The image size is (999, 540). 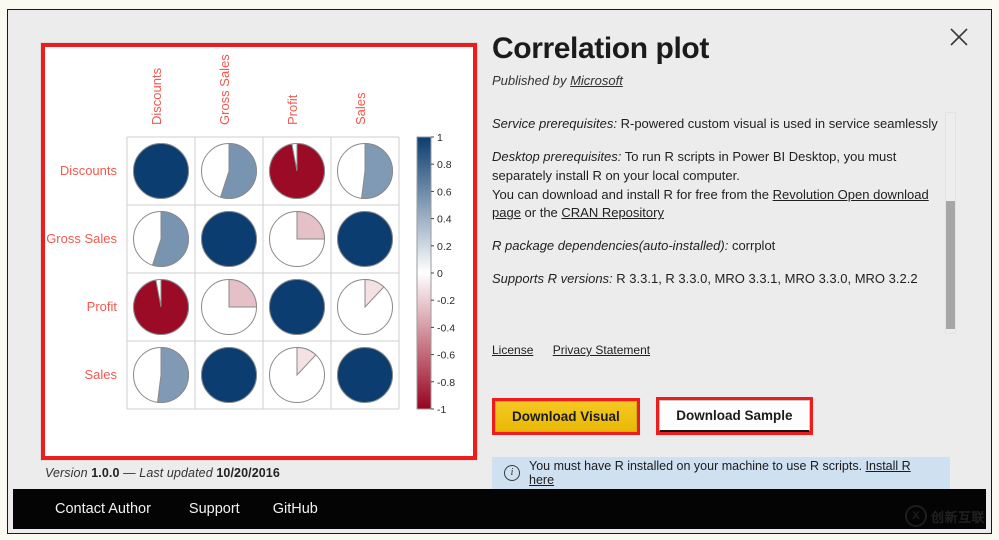 What do you see at coordinates (958, 517) in the screenshot?
I see `watermark-text: 创新互联` at bounding box center [958, 517].